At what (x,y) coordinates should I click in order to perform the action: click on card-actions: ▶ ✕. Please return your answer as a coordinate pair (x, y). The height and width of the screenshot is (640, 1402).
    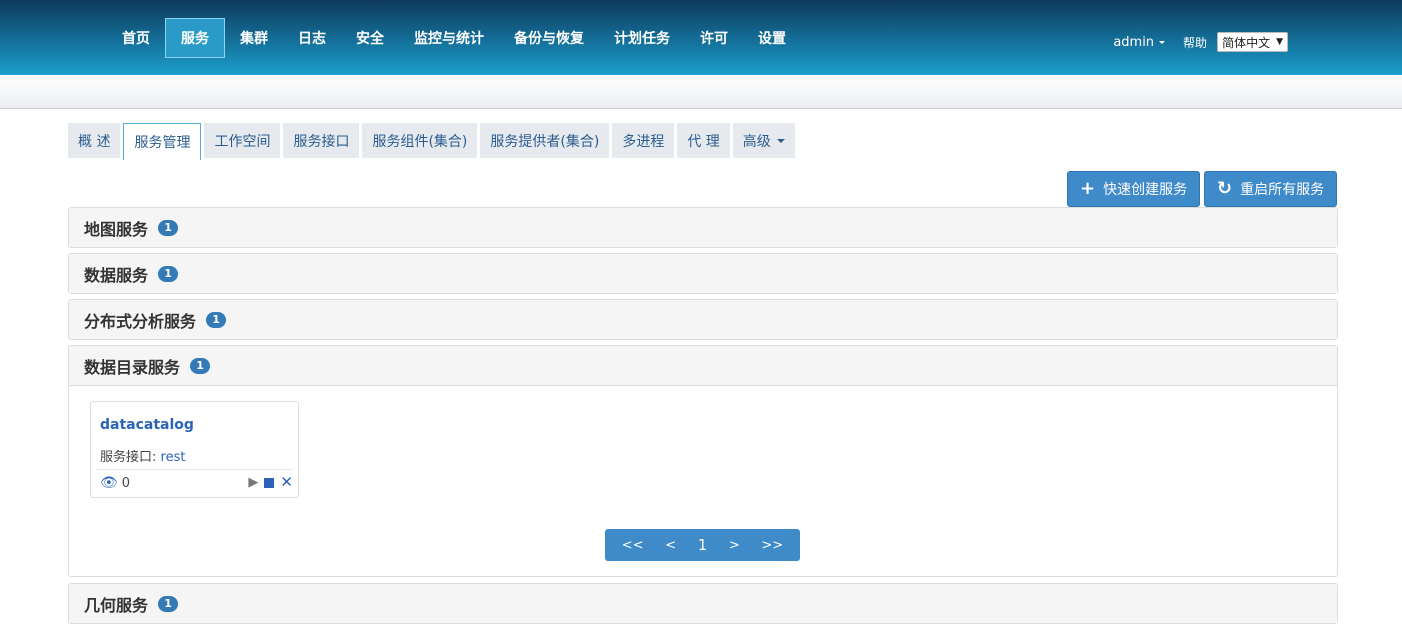
    Looking at the image, I should click on (267, 482).